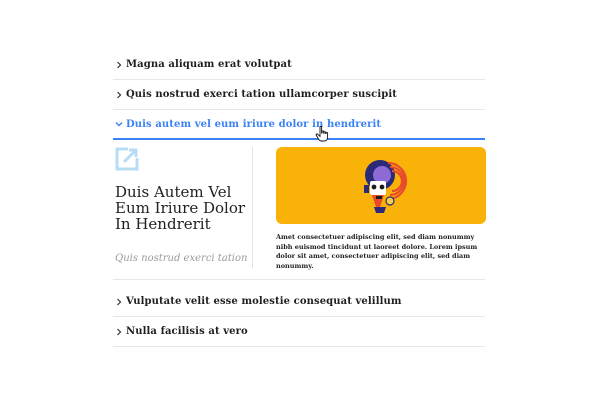  Describe the element at coordinates (209, 64) in the screenshot. I see `accordion-item-label: Magna aliquam erat volutpat` at that location.